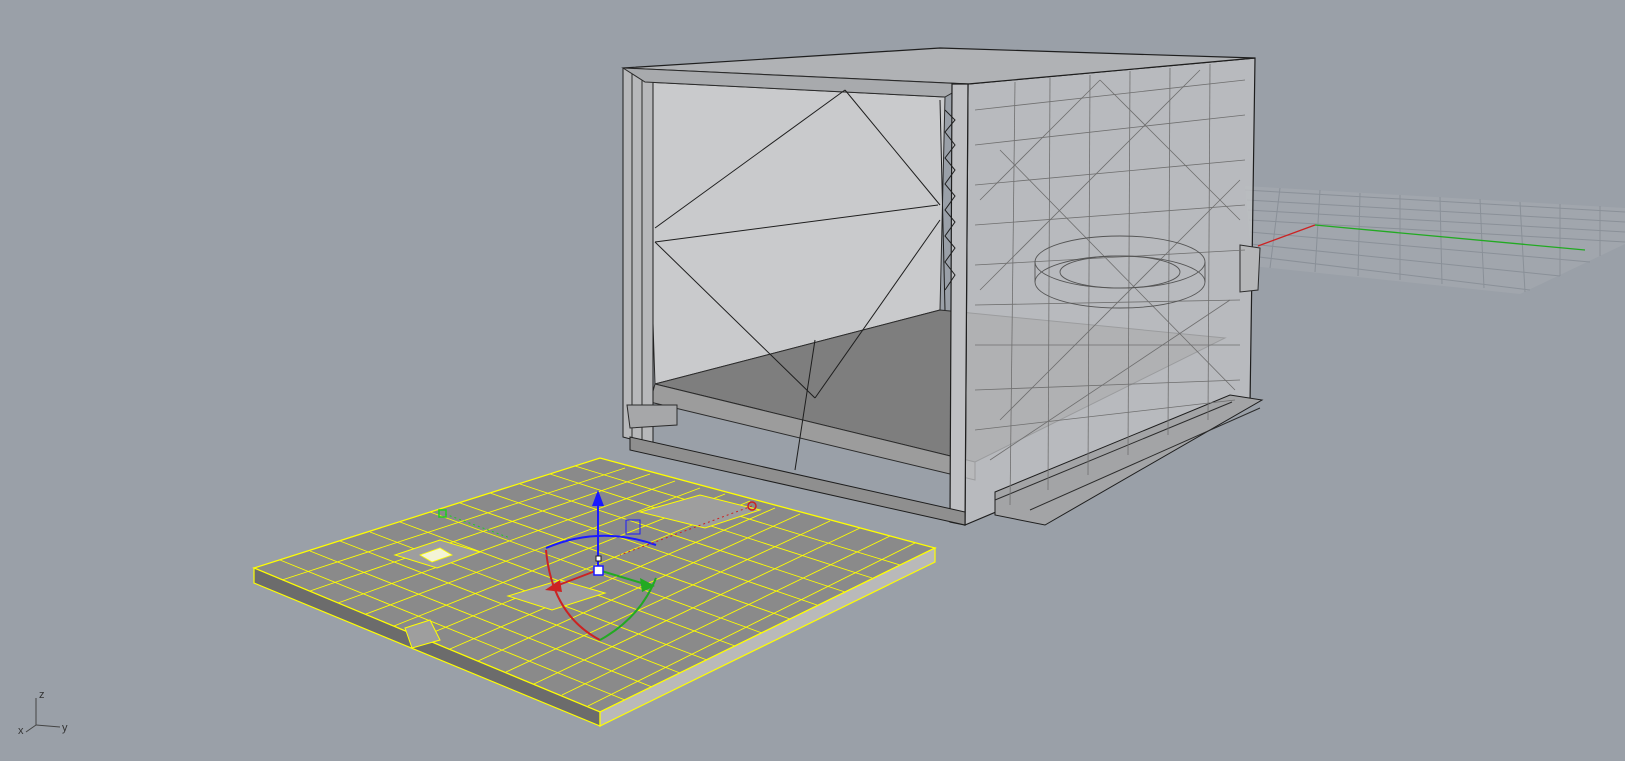 The width and height of the screenshot is (1625, 761). What do you see at coordinates (42, 695) in the screenshot?
I see `axis-z-label: z` at bounding box center [42, 695].